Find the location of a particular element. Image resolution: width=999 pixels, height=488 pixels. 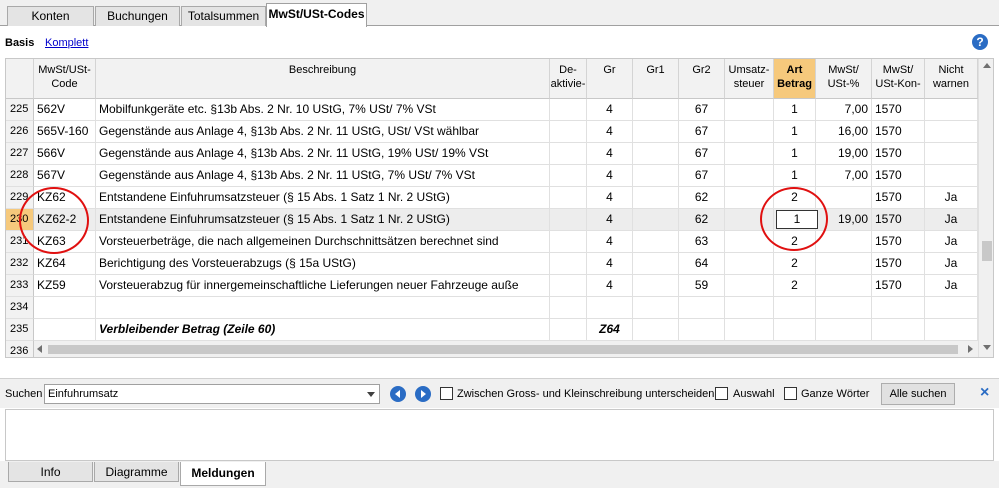

search-prev-icon is located at coordinates (398, 394).